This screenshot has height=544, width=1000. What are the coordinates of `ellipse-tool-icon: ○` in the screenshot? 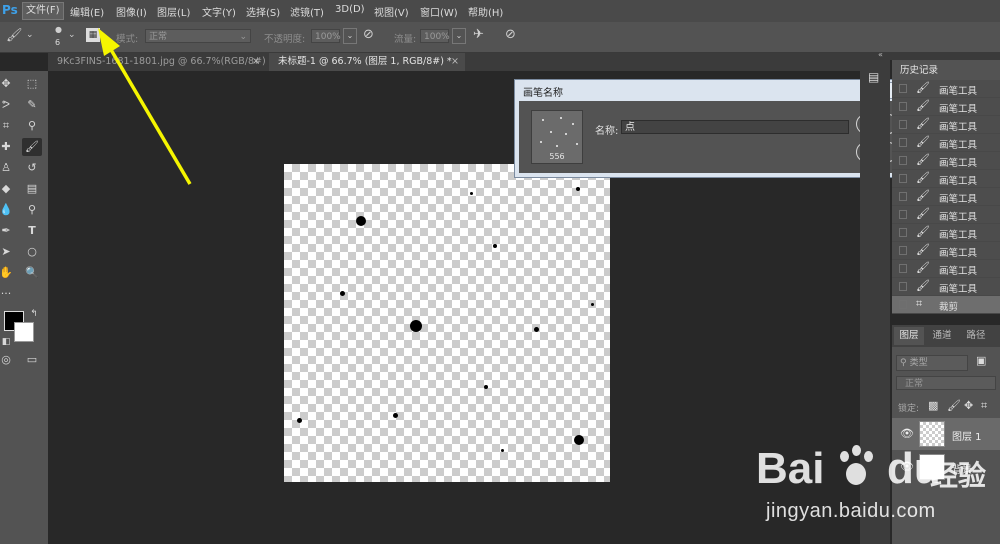 It's located at (32, 252).